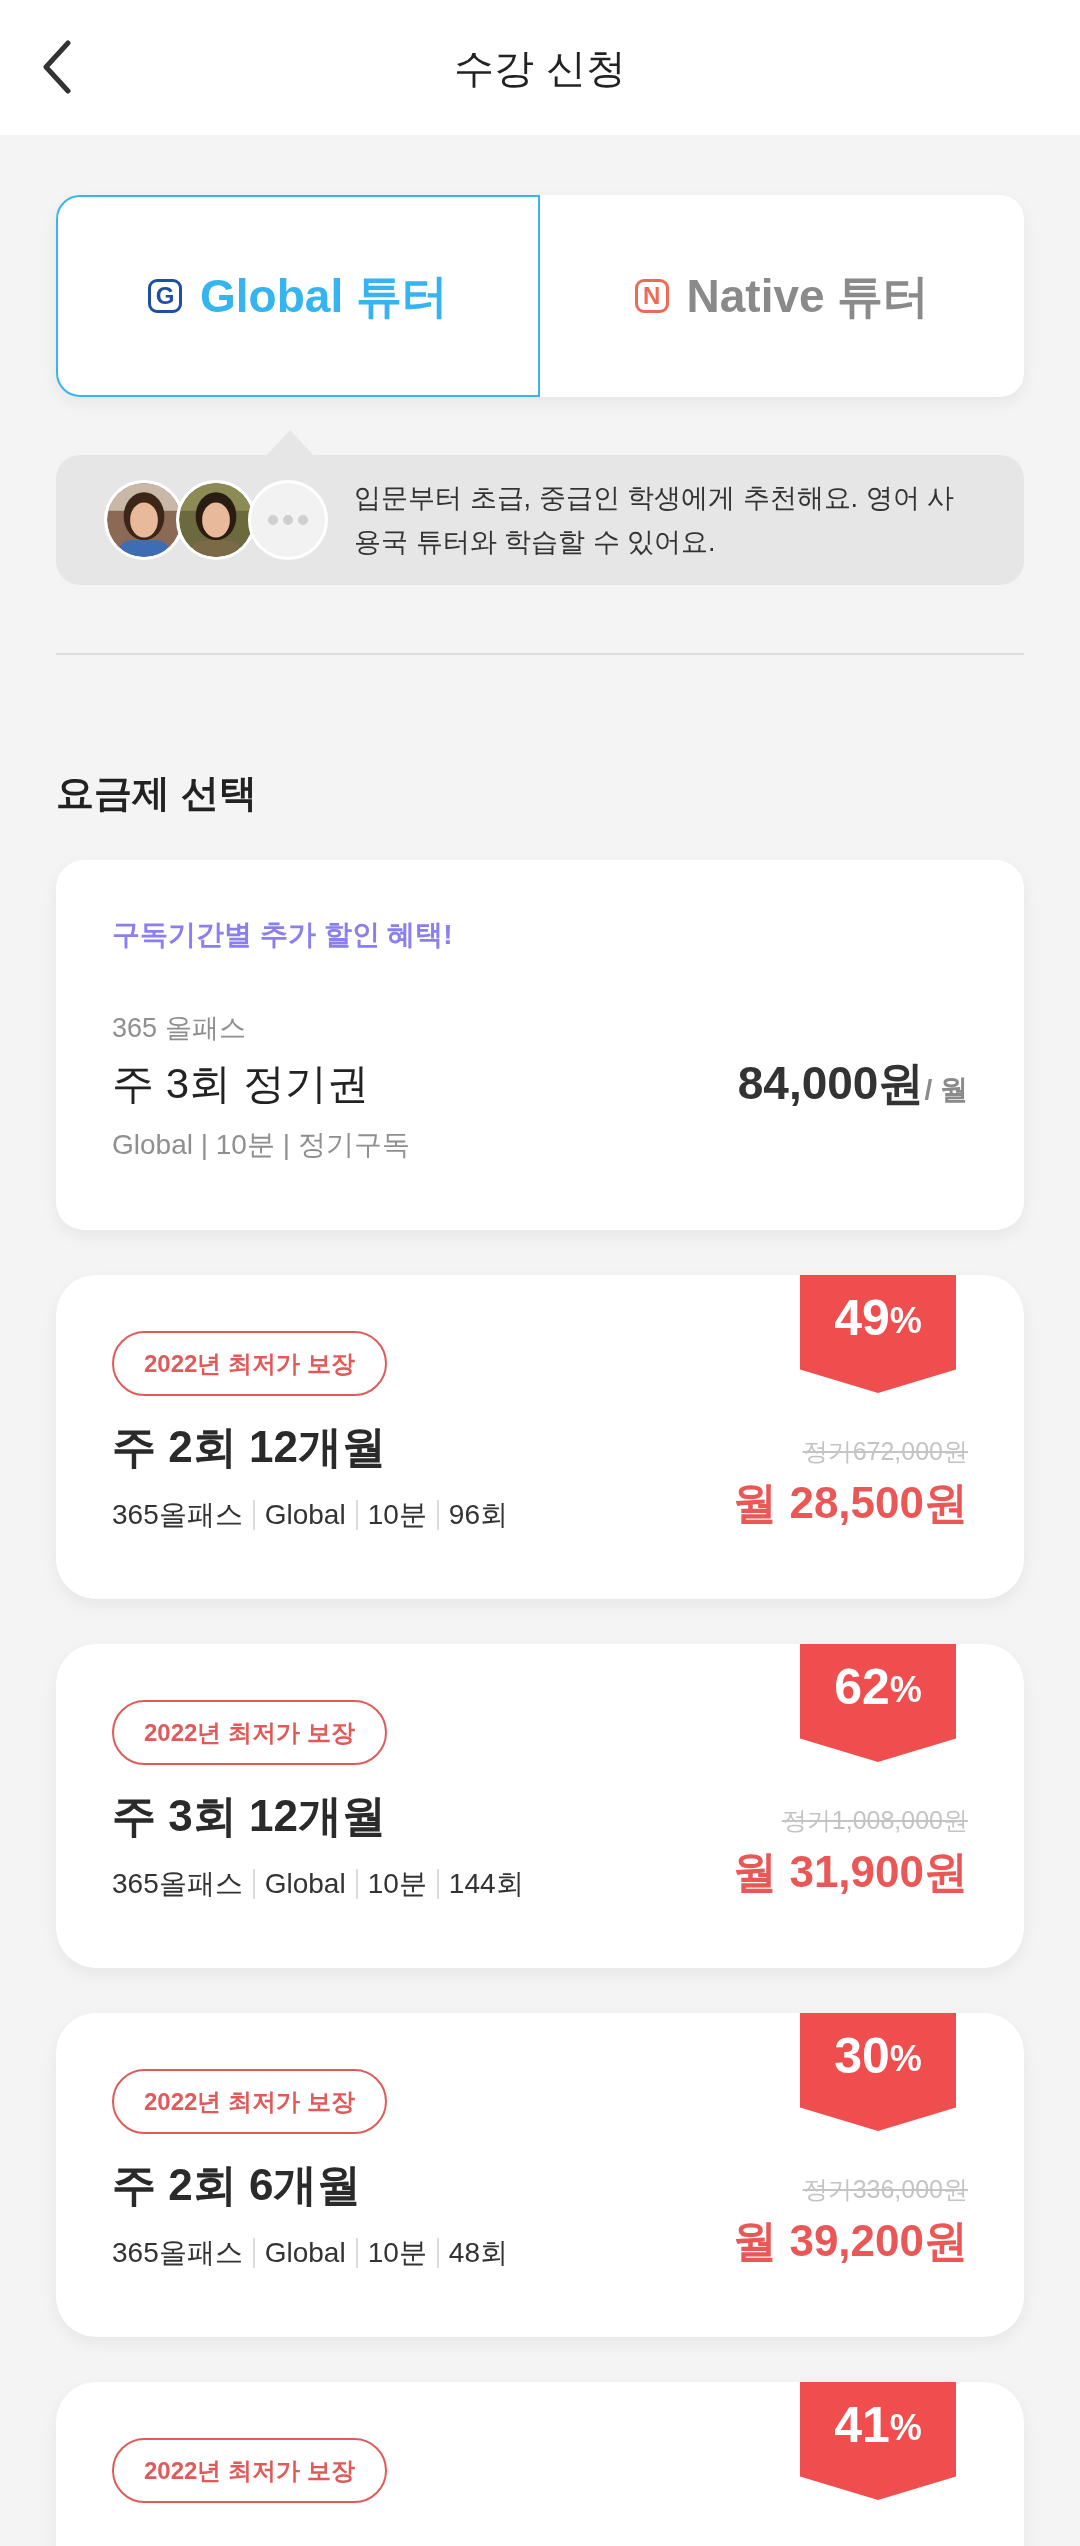  Describe the element at coordinates (850, 1503) in the screenshot. I see `offer-price: 월 28,500원` at that location.